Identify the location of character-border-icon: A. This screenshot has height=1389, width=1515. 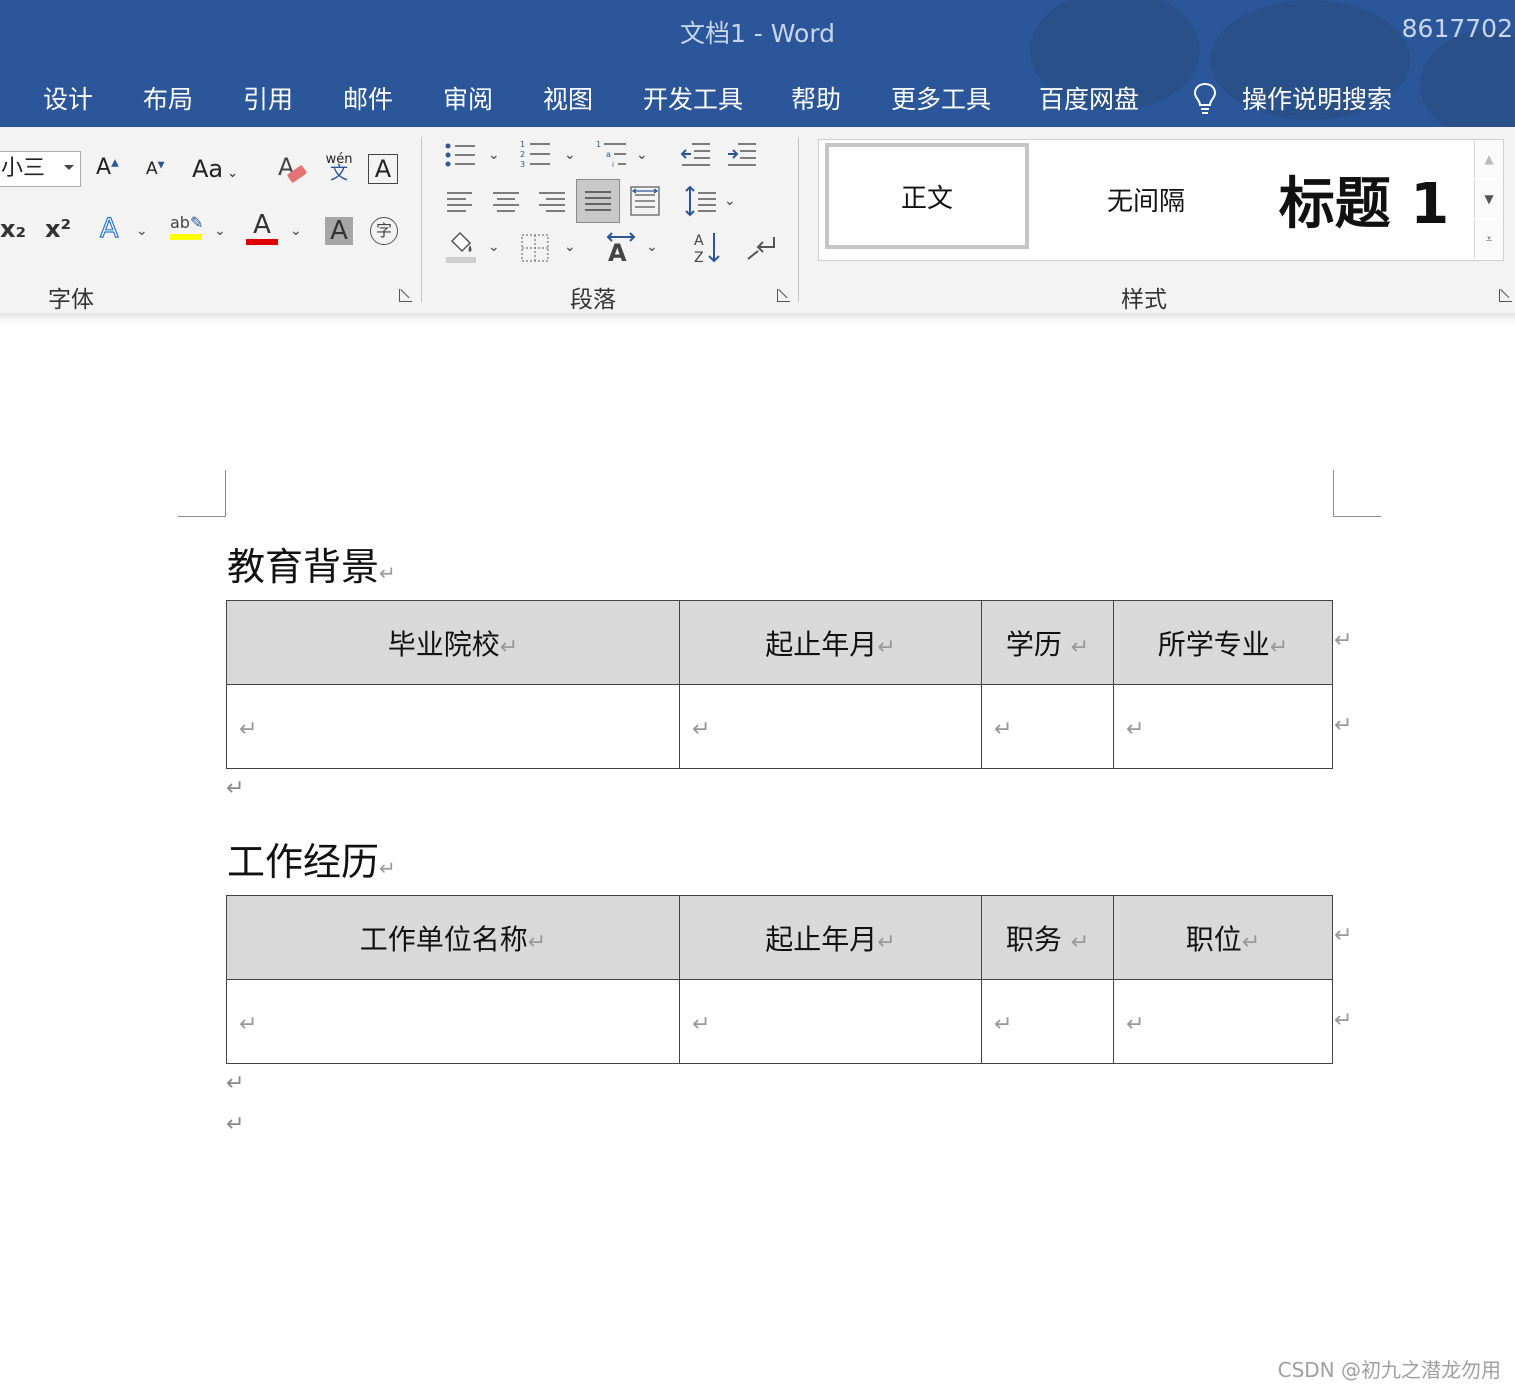
(383, 169).